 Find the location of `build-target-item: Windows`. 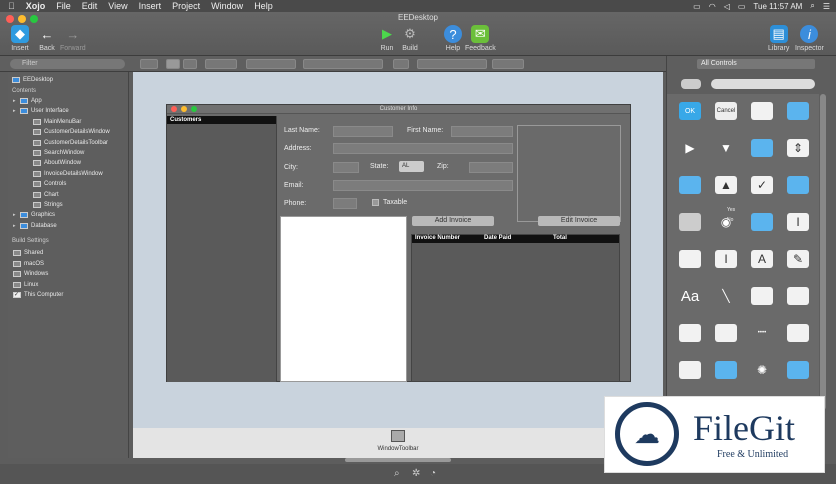

build-target-item: Windows is located at coordinates (30, 274).